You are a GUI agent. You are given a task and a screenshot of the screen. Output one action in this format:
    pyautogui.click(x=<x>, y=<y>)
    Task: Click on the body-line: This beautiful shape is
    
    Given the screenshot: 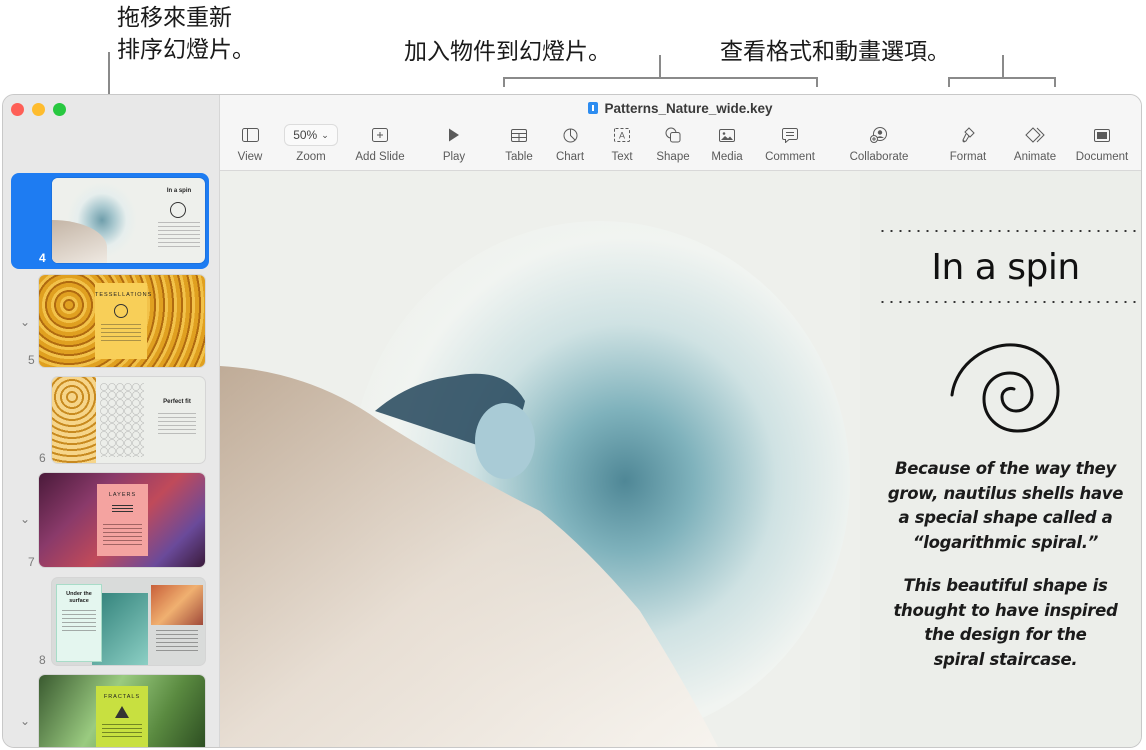 What is the action you would take?
    pyautogui.click(x=1005, y=585)
    